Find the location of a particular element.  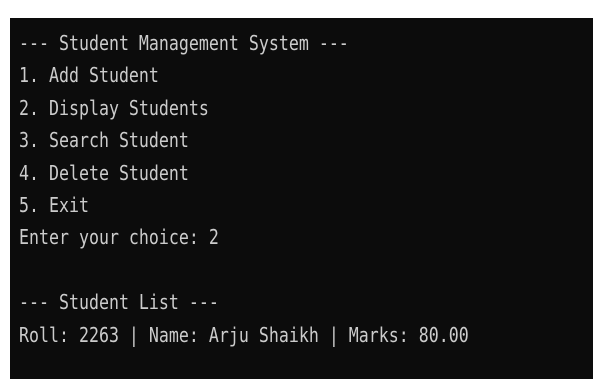

menu-option-exit: 5. Exit is located at coordinates (54, 204).